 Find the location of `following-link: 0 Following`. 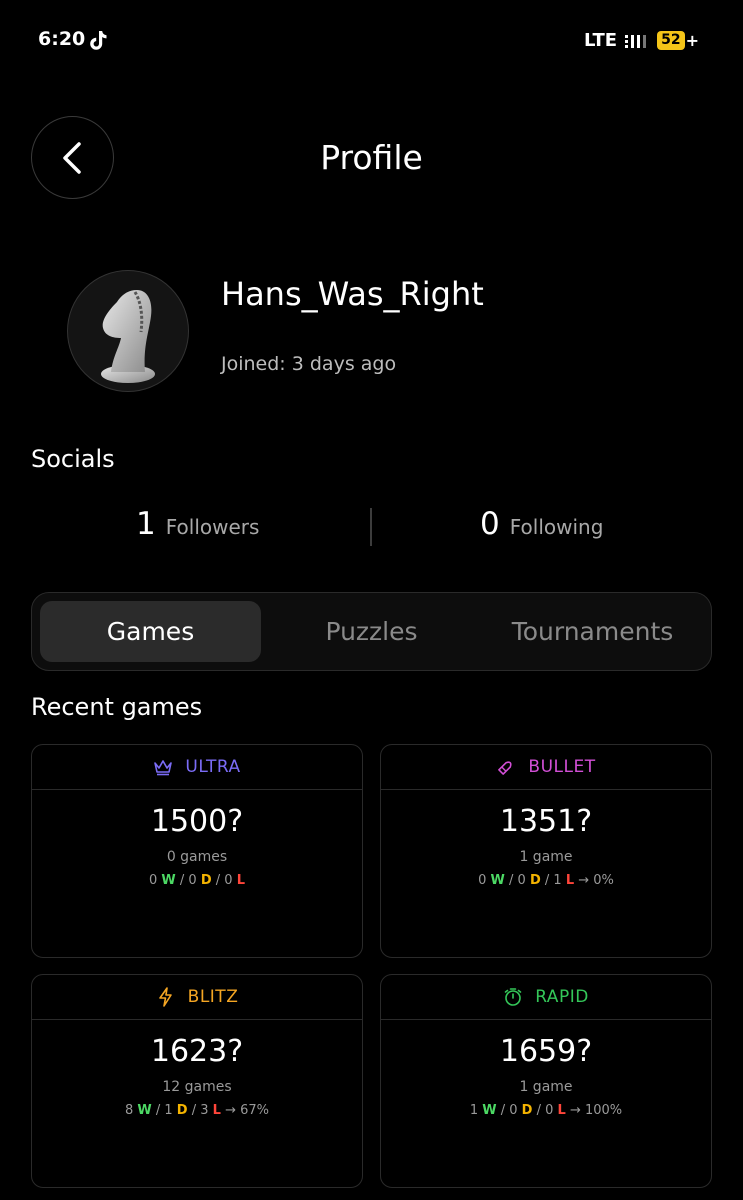

following-link: 0 Following is located at coordinates (541, 524).